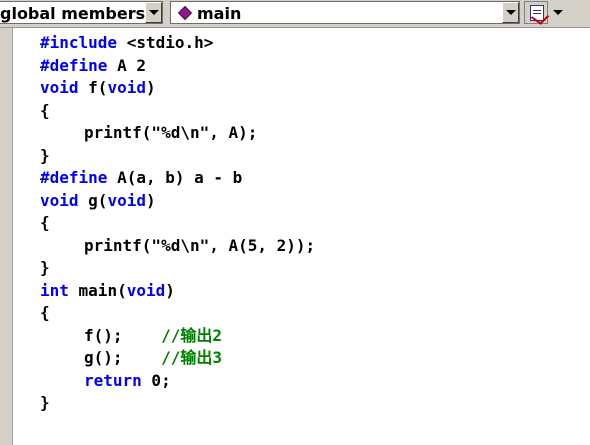 The height and width of the screenshot is (445, 590). What do you see at coordinates (73, 13) in the screenshot?
I see `scope-combo-value: global members` at bounding box center [73, 13].